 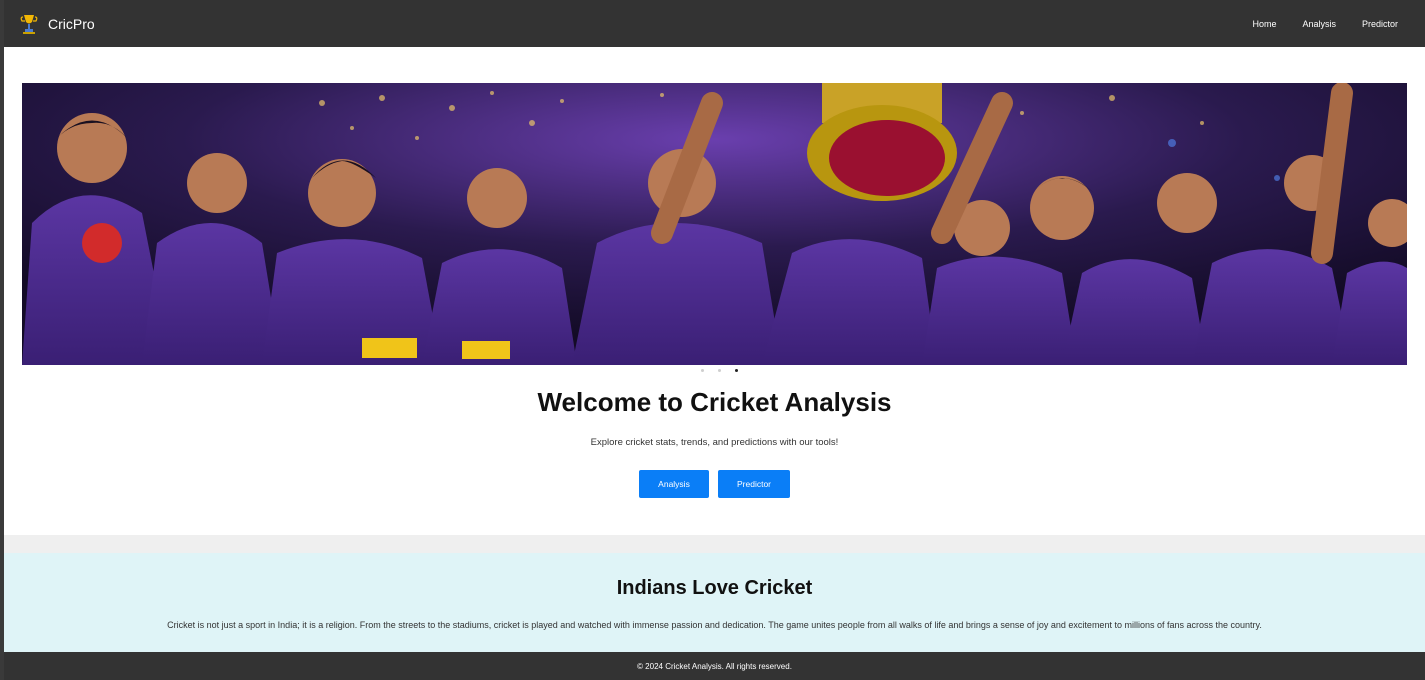 What do you see at coordinates (1264, 24) in the screenshot?
I see `nav-link-home: Home` at bounding box center [1264, 24].